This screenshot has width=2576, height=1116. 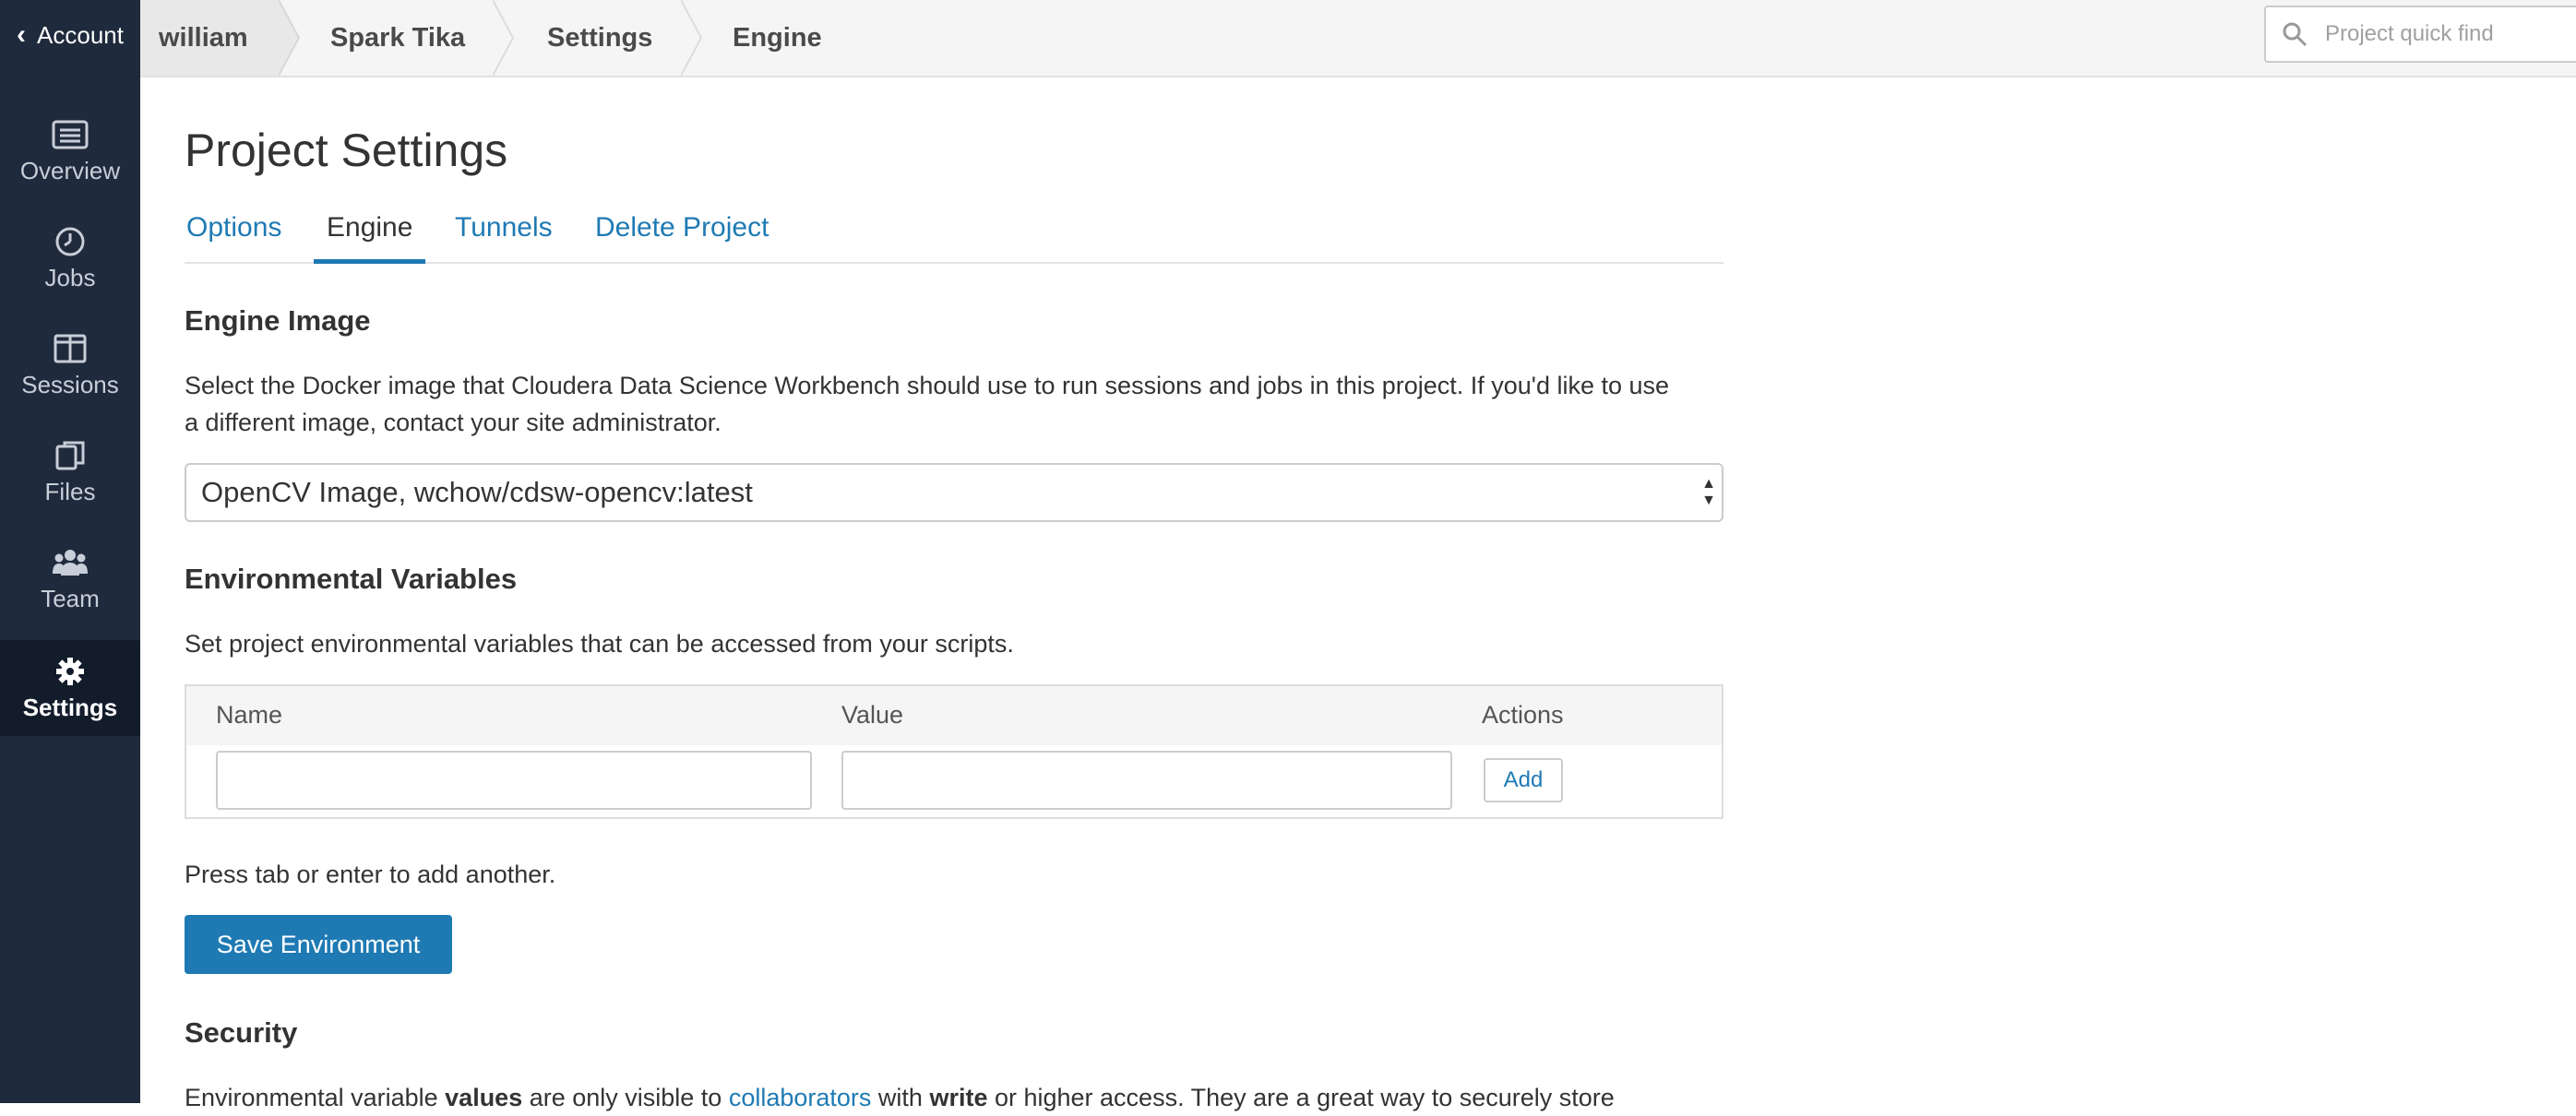 I want to click on tab-options: Options, so click(x=233, y=235).